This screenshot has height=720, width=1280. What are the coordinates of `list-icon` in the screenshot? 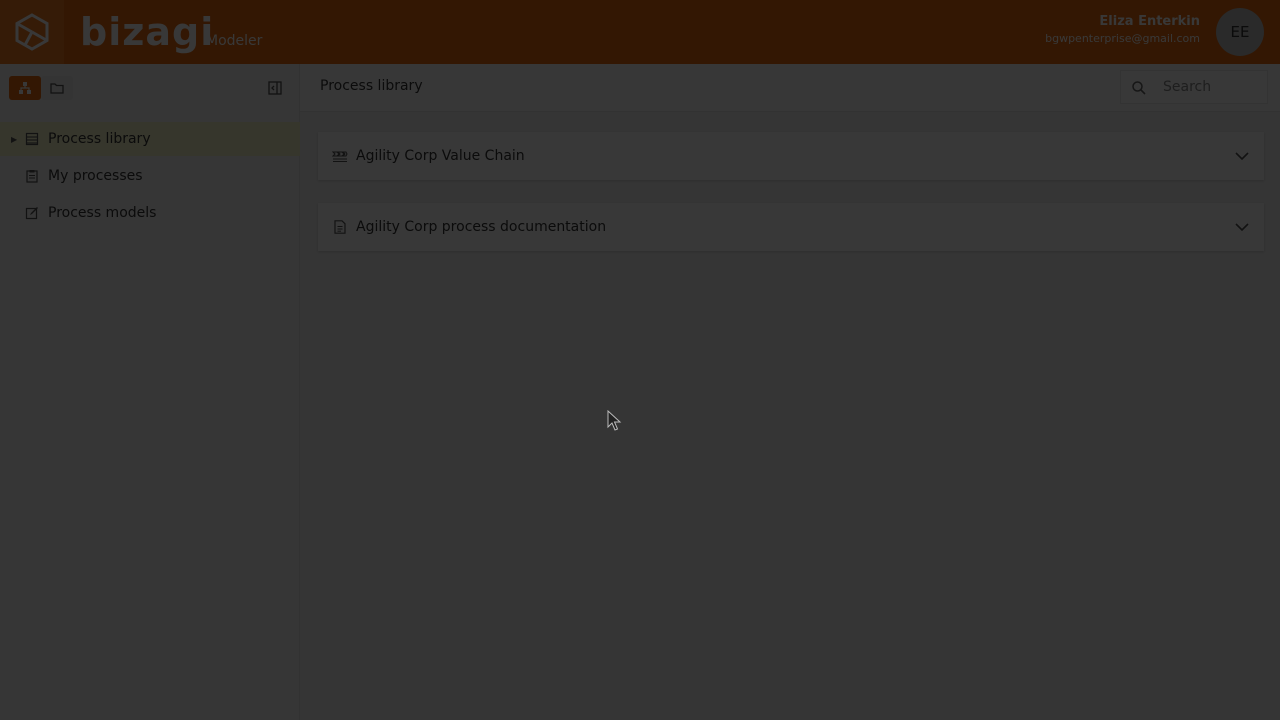 It's located at (32, 139).